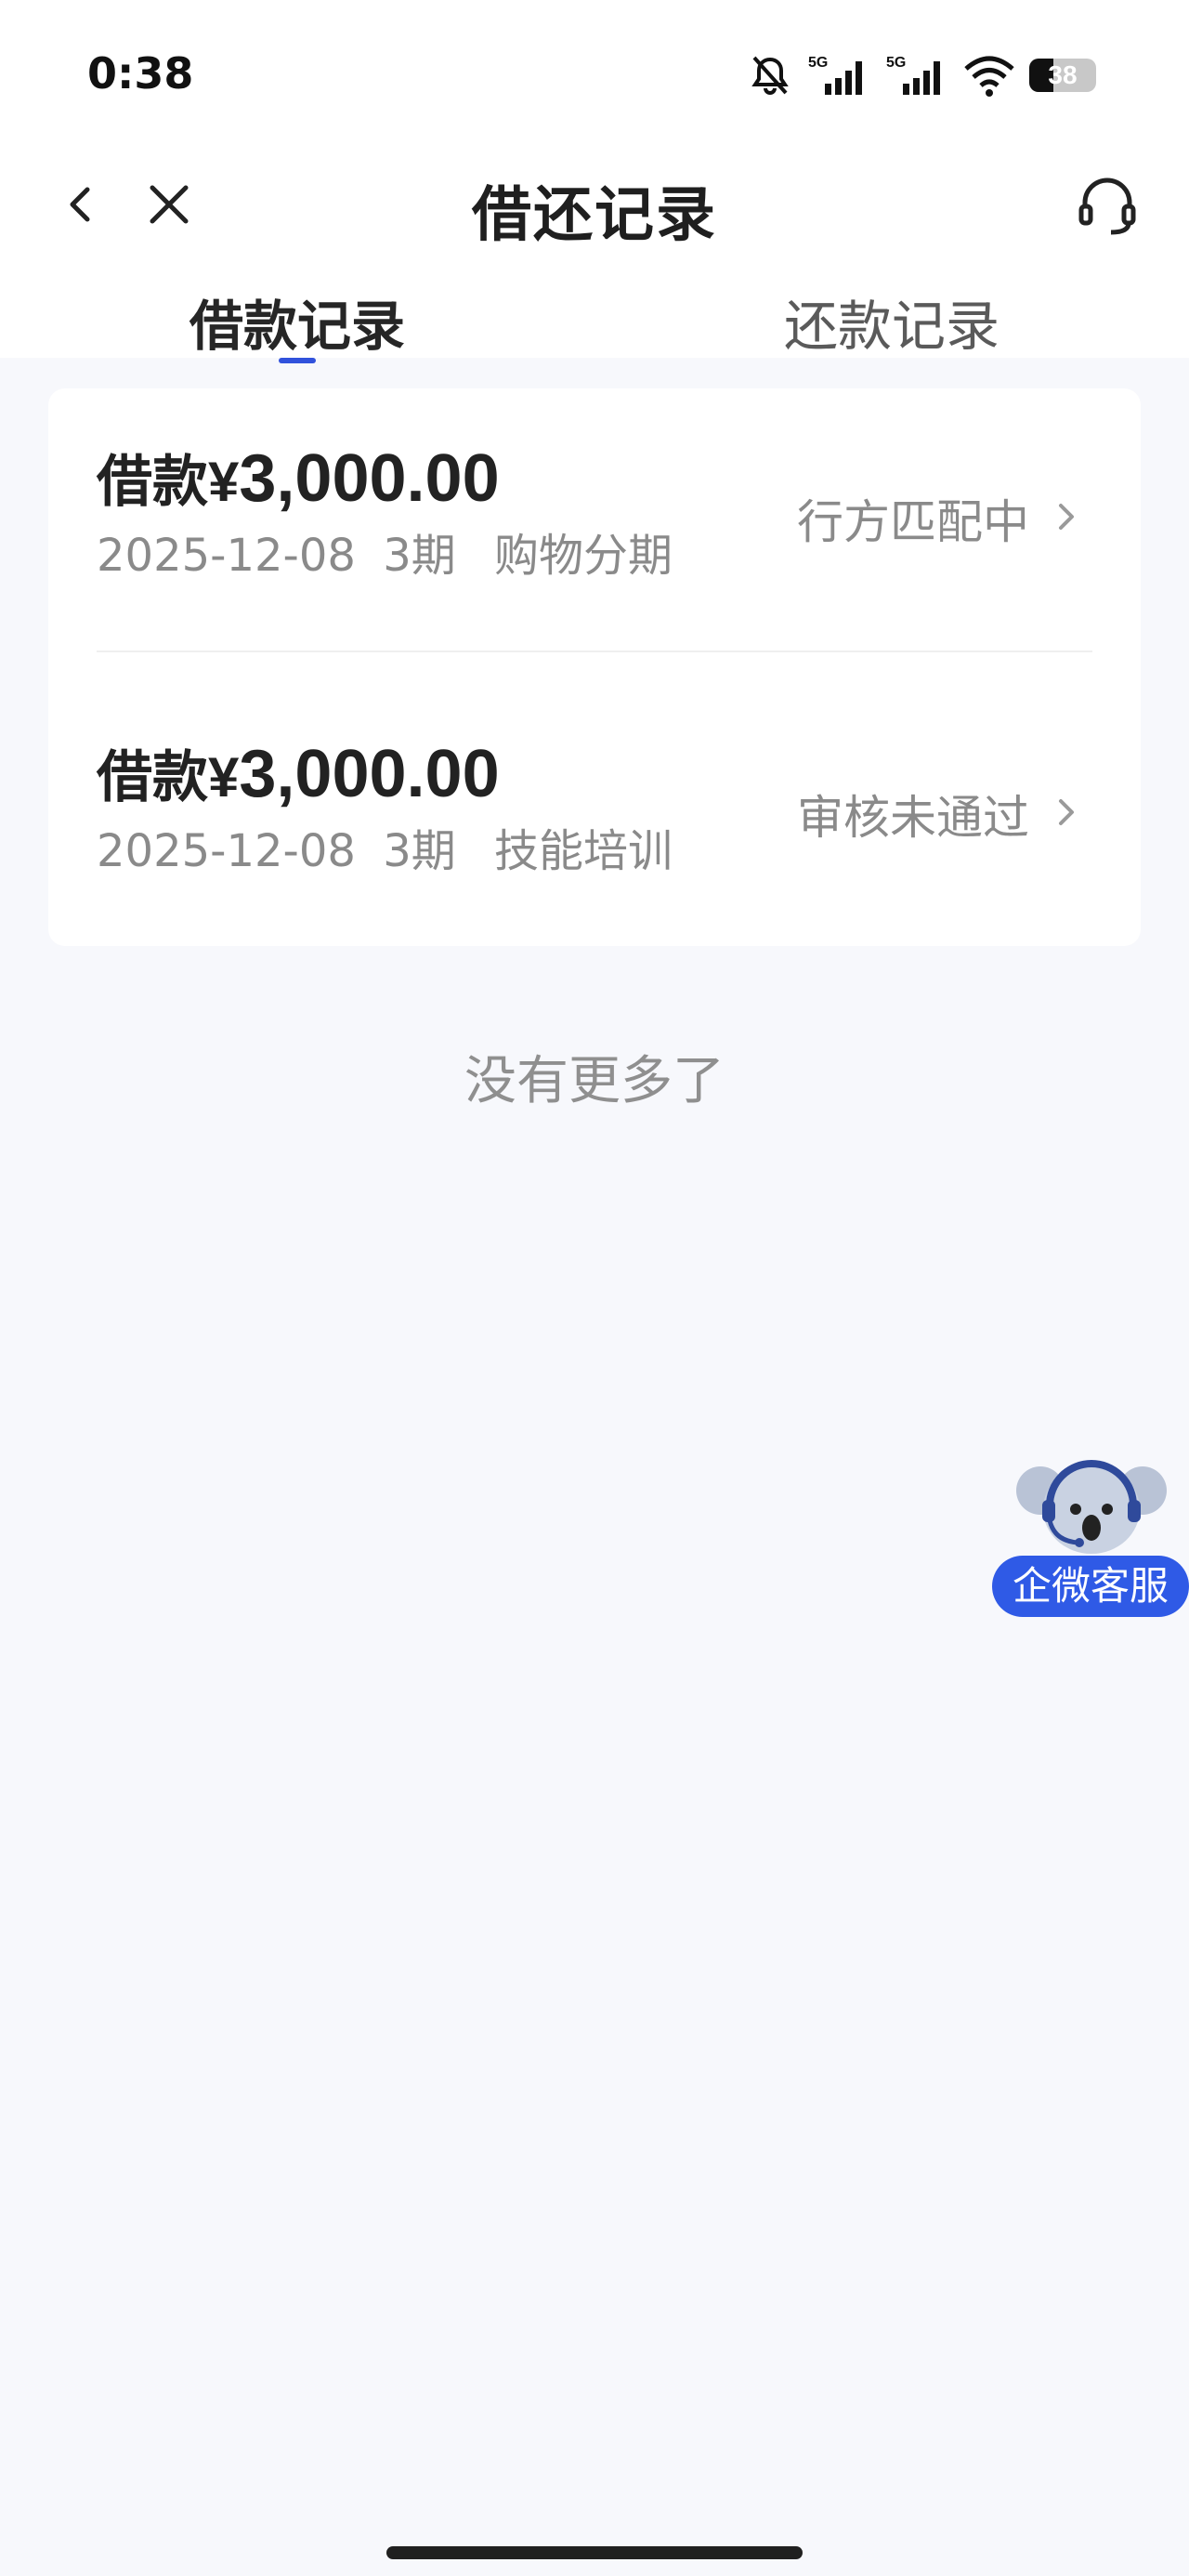  Describe the element at coordinates (1091, 1586) in the screenshot. I see `customer-service-label: 企微客服` at that location.